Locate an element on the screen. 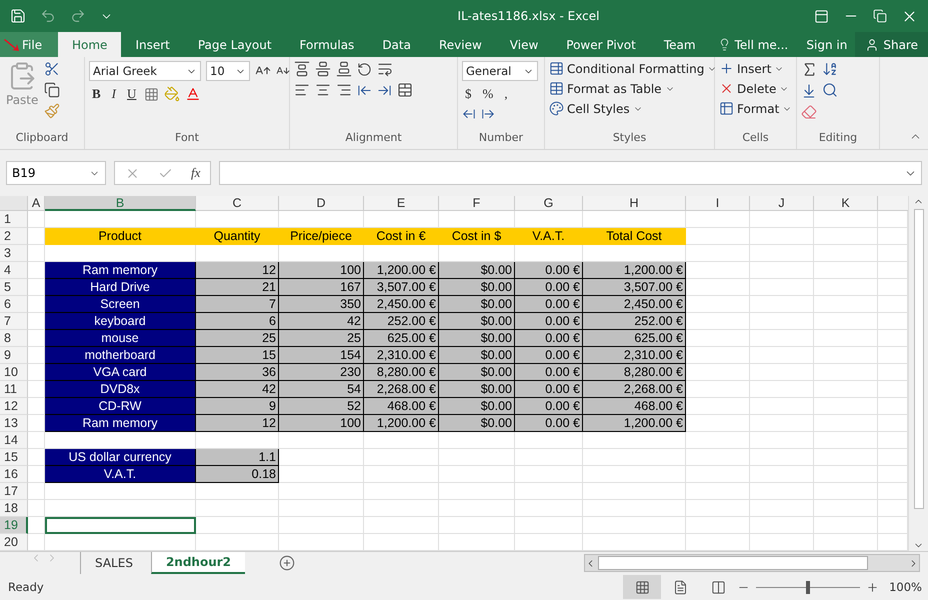 This screenshot has width=928, height=600. row-header: 16 is located at coordinates (14, 474).